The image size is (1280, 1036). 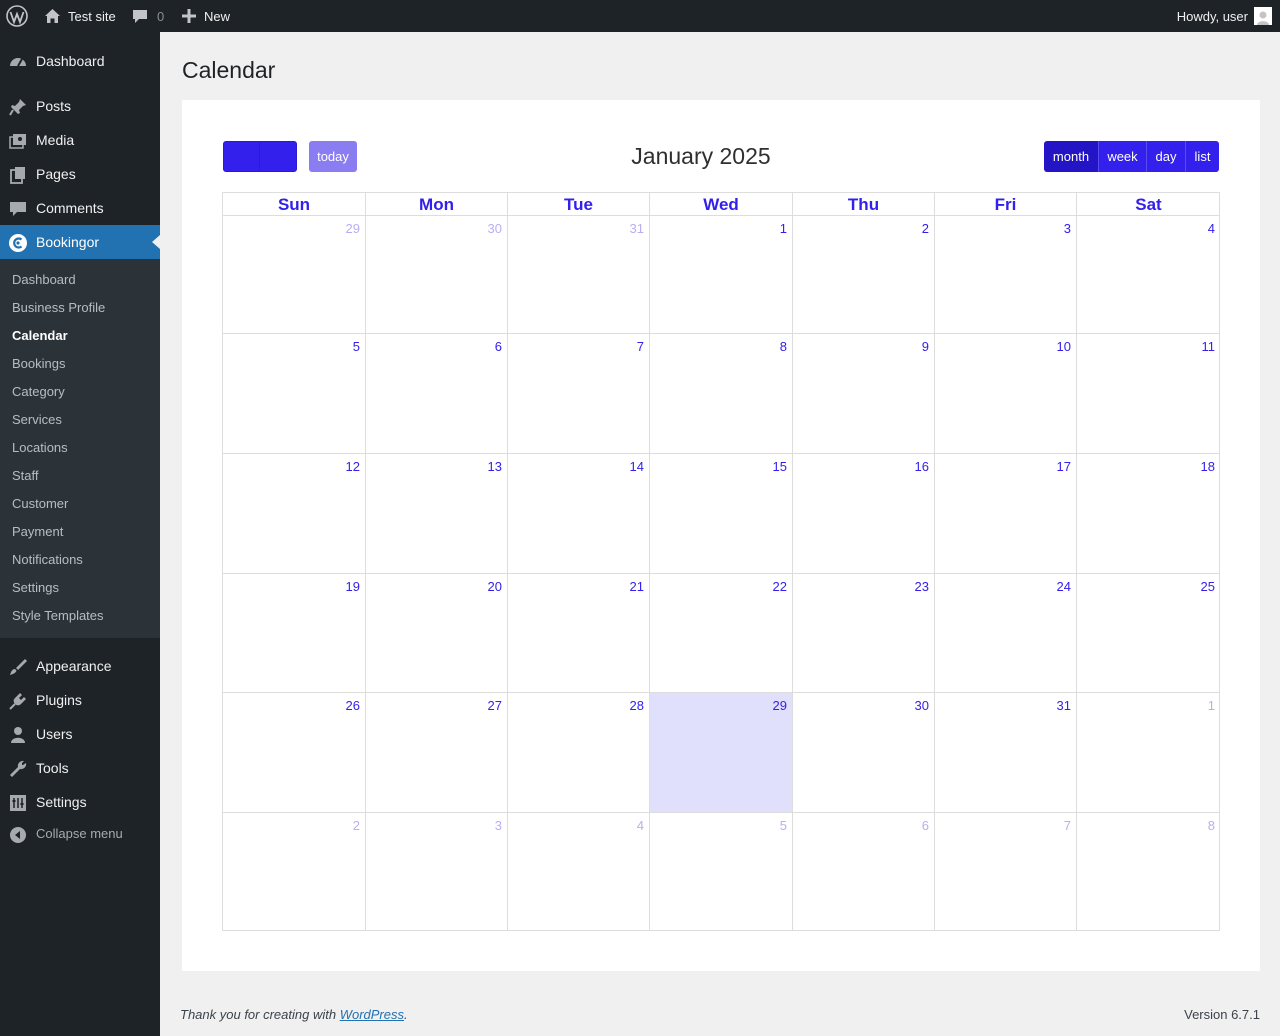 What do you see at coordinates (495, 466) in the screenshot?
I see `day-number: 13` at bounding box center [495, 466].